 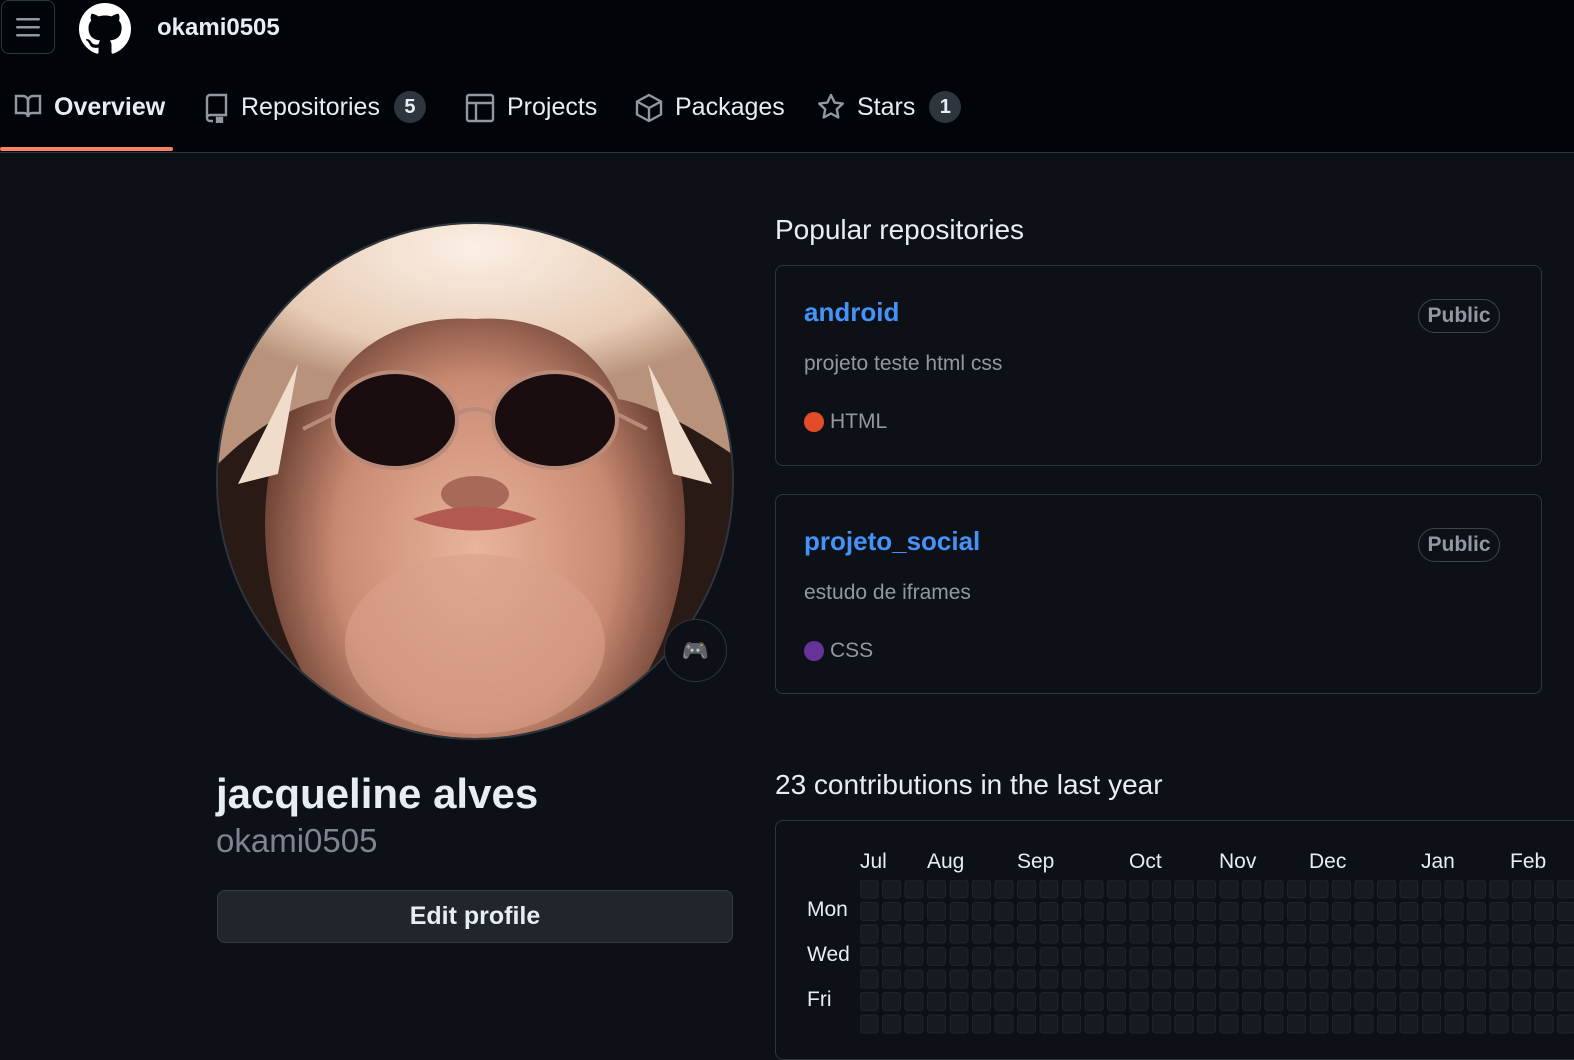 What do you see at coordinates (695, 650) in the screenshot?
I see `set-status-button: 🎮` at bounding box center [695, 650].